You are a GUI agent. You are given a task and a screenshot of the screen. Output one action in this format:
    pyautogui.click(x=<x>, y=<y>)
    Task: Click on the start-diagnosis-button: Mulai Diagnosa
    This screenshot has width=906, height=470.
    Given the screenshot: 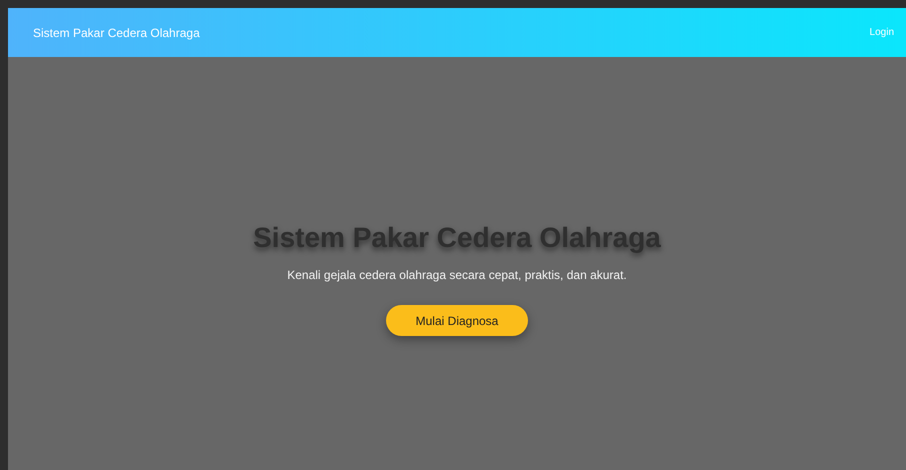 What is the action you would take?
    pyautogui.click(x=457, y=320)
    